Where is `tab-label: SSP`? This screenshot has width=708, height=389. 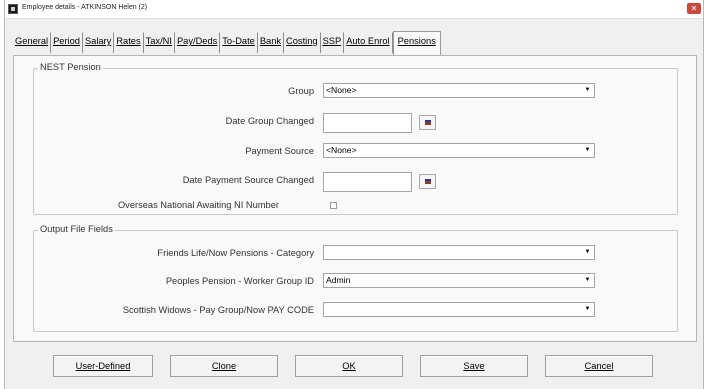
tab-label: SSP is located at coordinates (332, 41).